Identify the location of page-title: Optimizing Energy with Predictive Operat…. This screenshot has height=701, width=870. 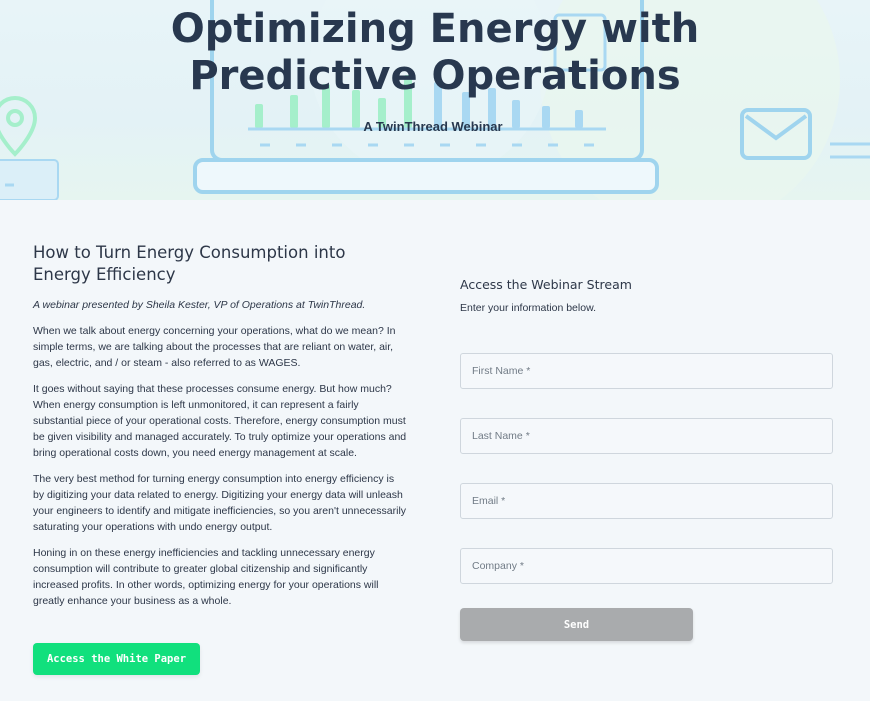
(435, 52).